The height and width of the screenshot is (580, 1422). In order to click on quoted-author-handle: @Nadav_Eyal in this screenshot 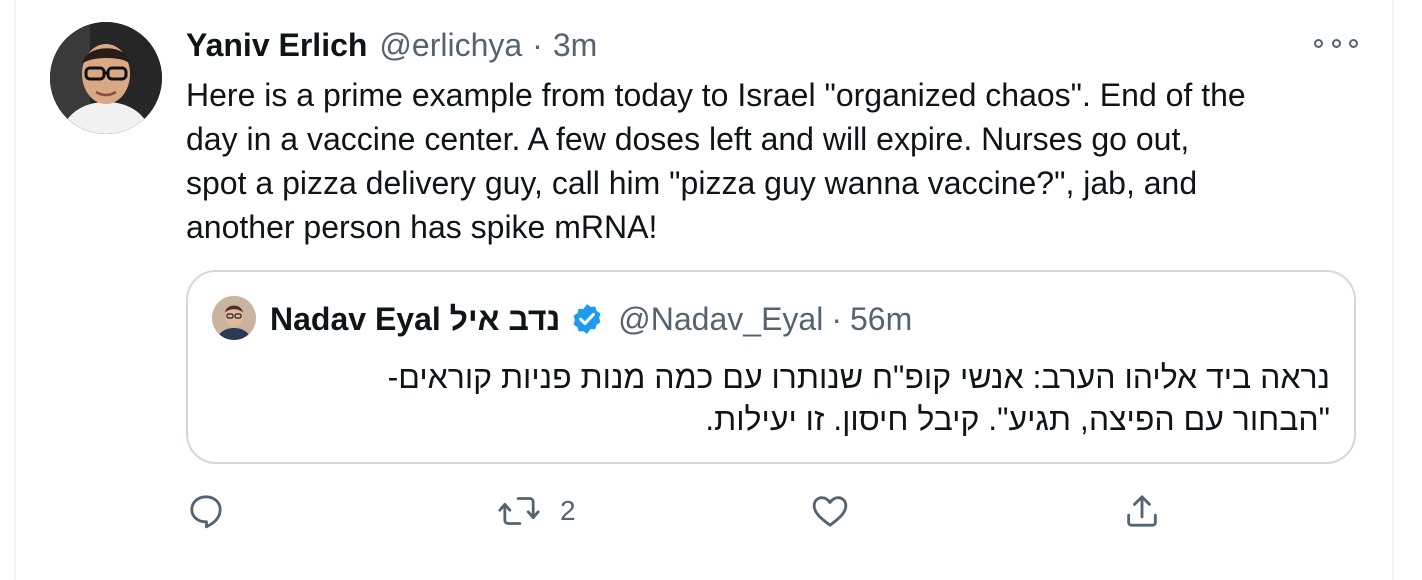, I will do `click(721, 318)`.